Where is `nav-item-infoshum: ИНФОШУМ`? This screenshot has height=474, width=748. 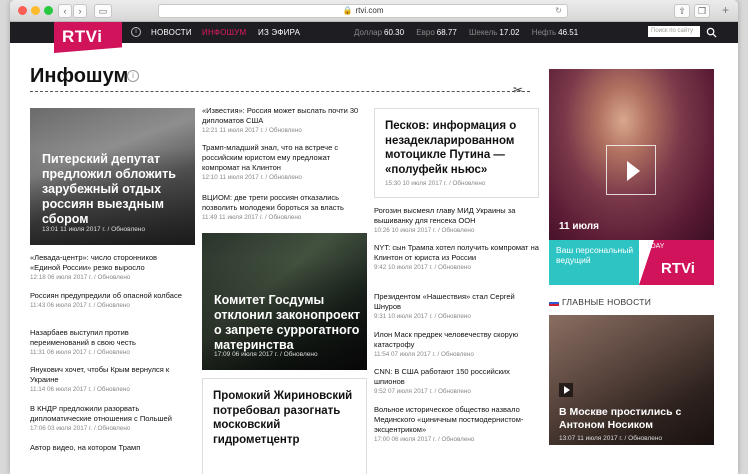 nav-item-infoshum: ИНФОШУМ is located at coordinates (224, 32).